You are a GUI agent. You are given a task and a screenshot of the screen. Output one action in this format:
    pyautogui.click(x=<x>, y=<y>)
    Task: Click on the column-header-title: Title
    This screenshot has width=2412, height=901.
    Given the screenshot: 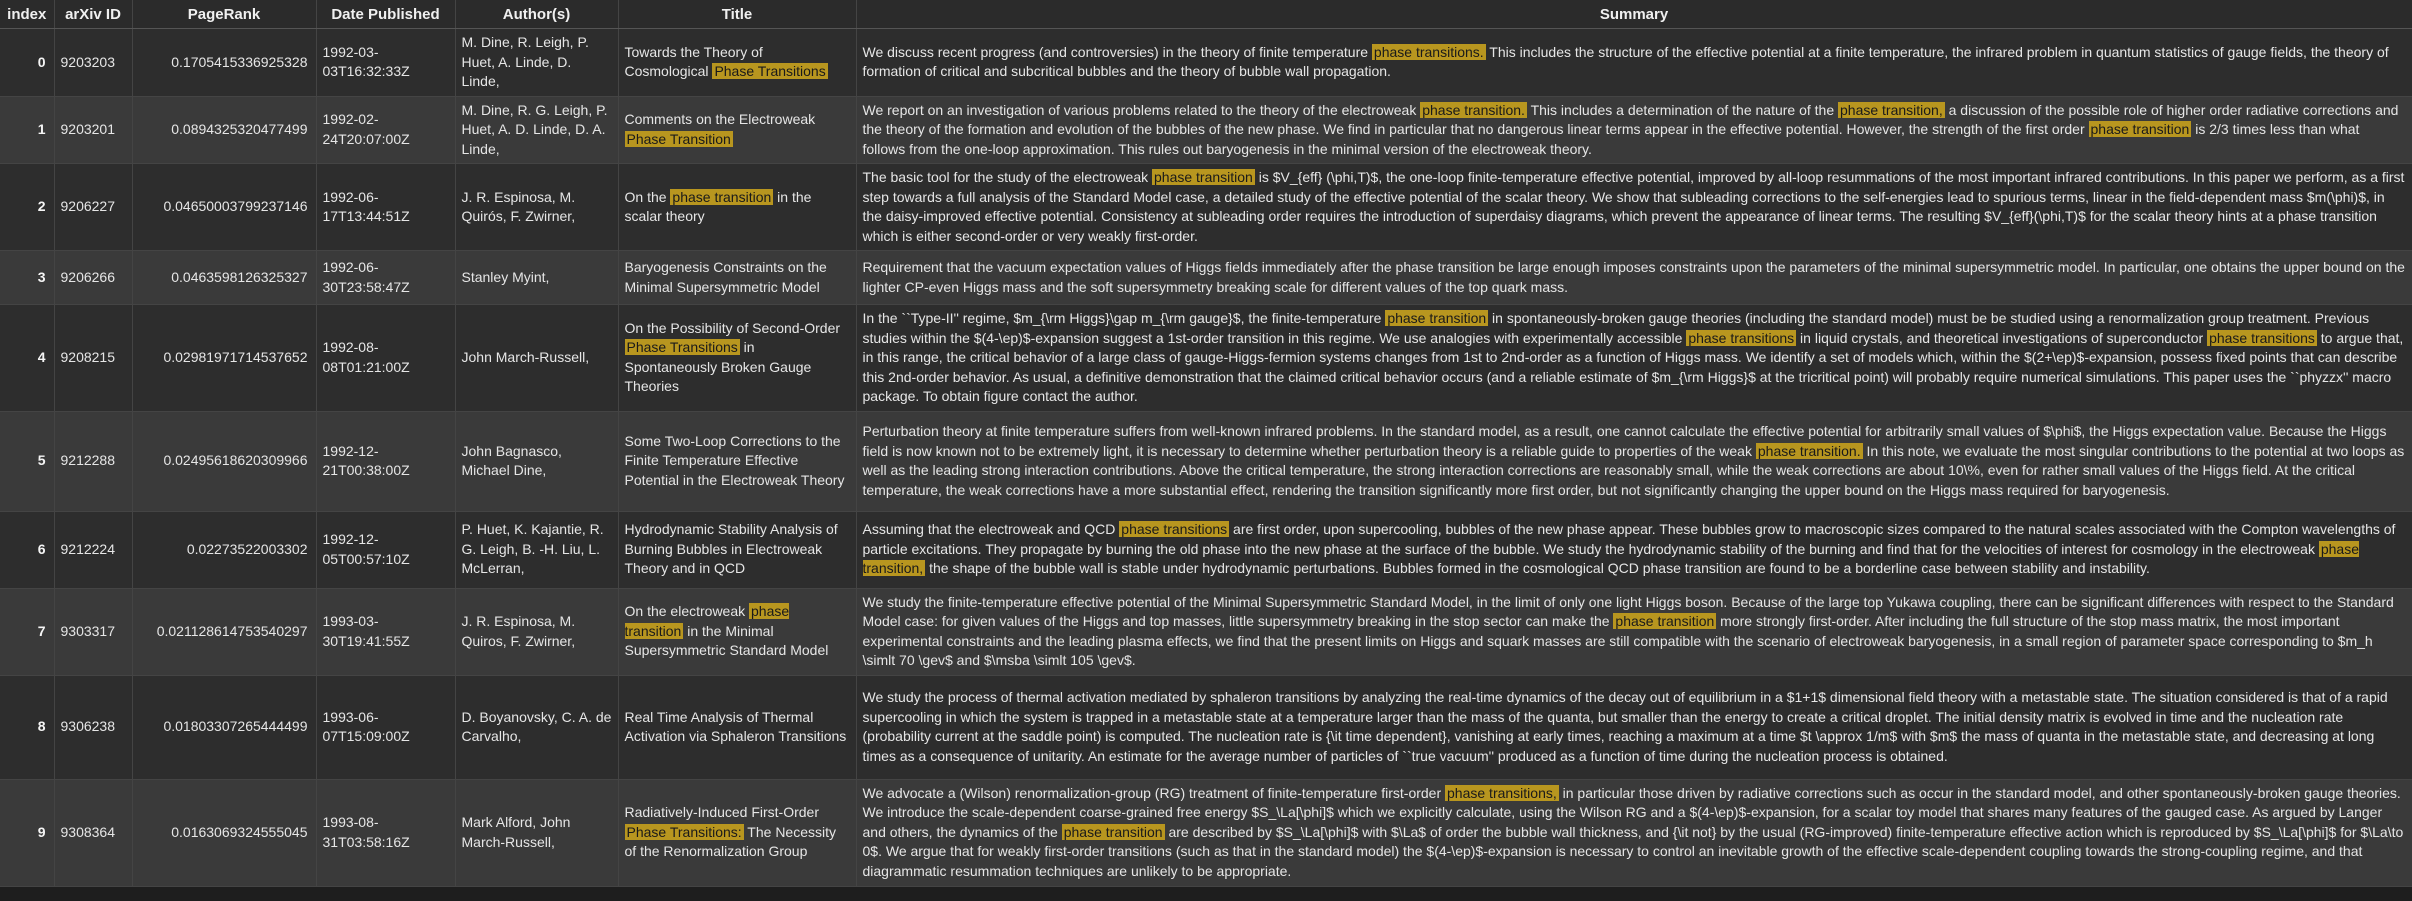 What is the action you would take?
    pyautogui.click(x=737, y=14)
    